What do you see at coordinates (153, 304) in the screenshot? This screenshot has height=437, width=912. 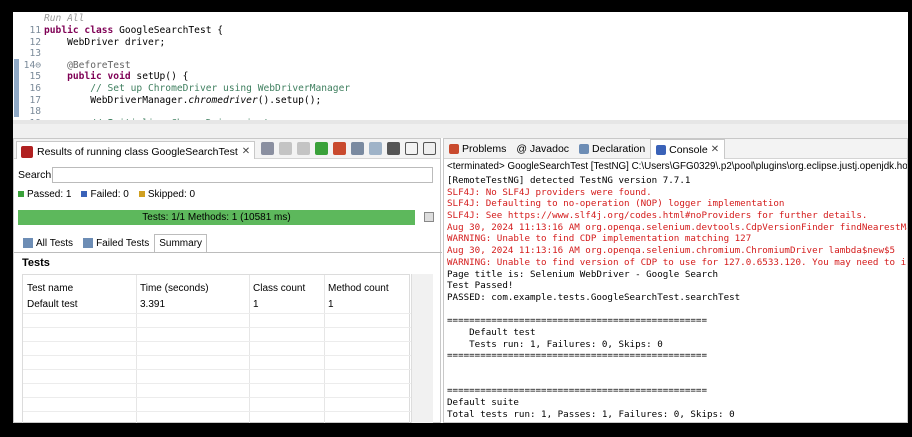 I see `cell-time: 3.391` at bounding box center [153, 304].